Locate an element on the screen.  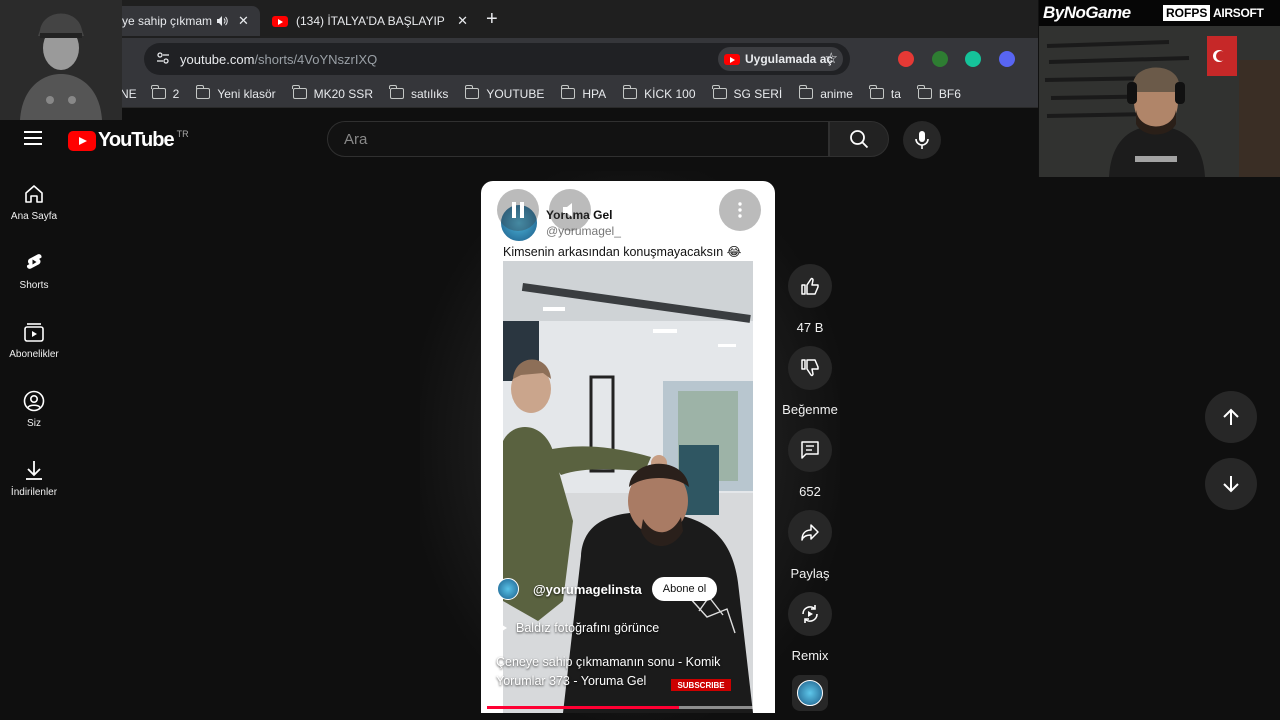
home-icon is located at coordinates (34, 194).